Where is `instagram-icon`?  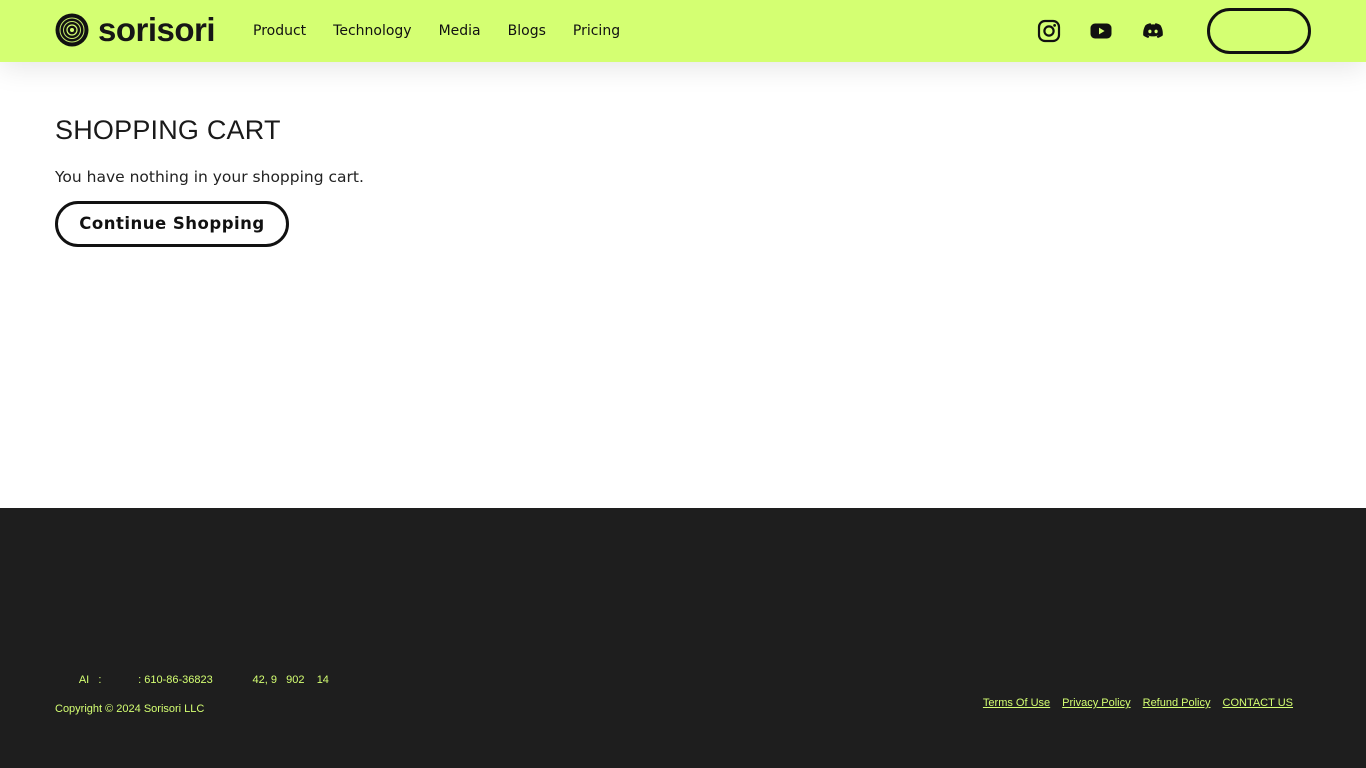
instagram-icon is located at coordinates (1049, 31).